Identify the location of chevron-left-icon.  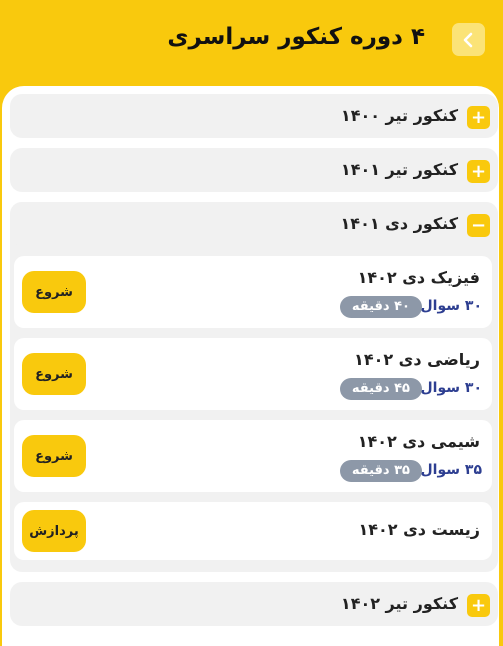
(467, 39).